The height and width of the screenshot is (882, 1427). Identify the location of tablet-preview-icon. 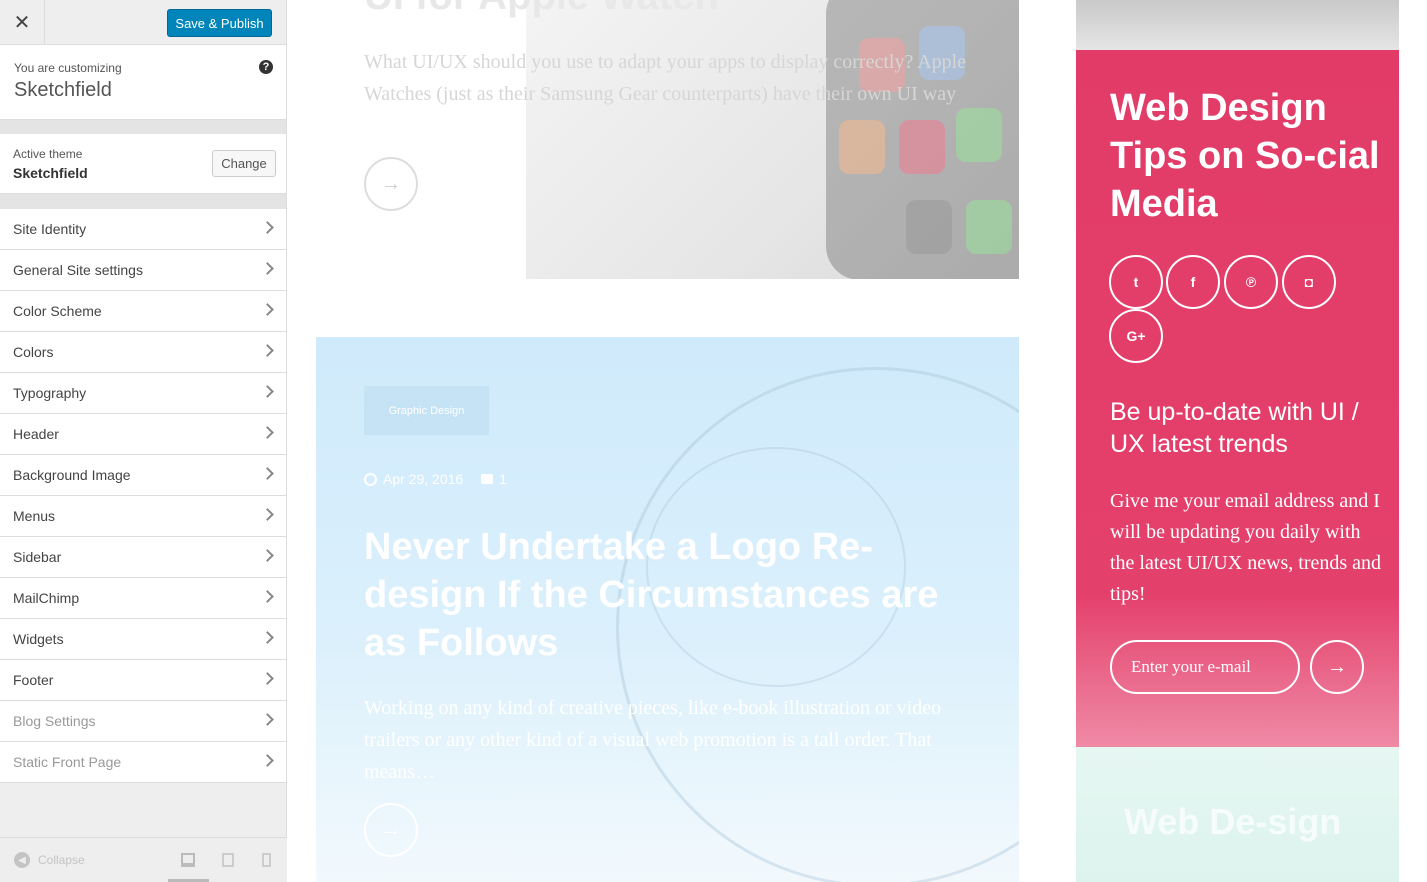
(228, 860).